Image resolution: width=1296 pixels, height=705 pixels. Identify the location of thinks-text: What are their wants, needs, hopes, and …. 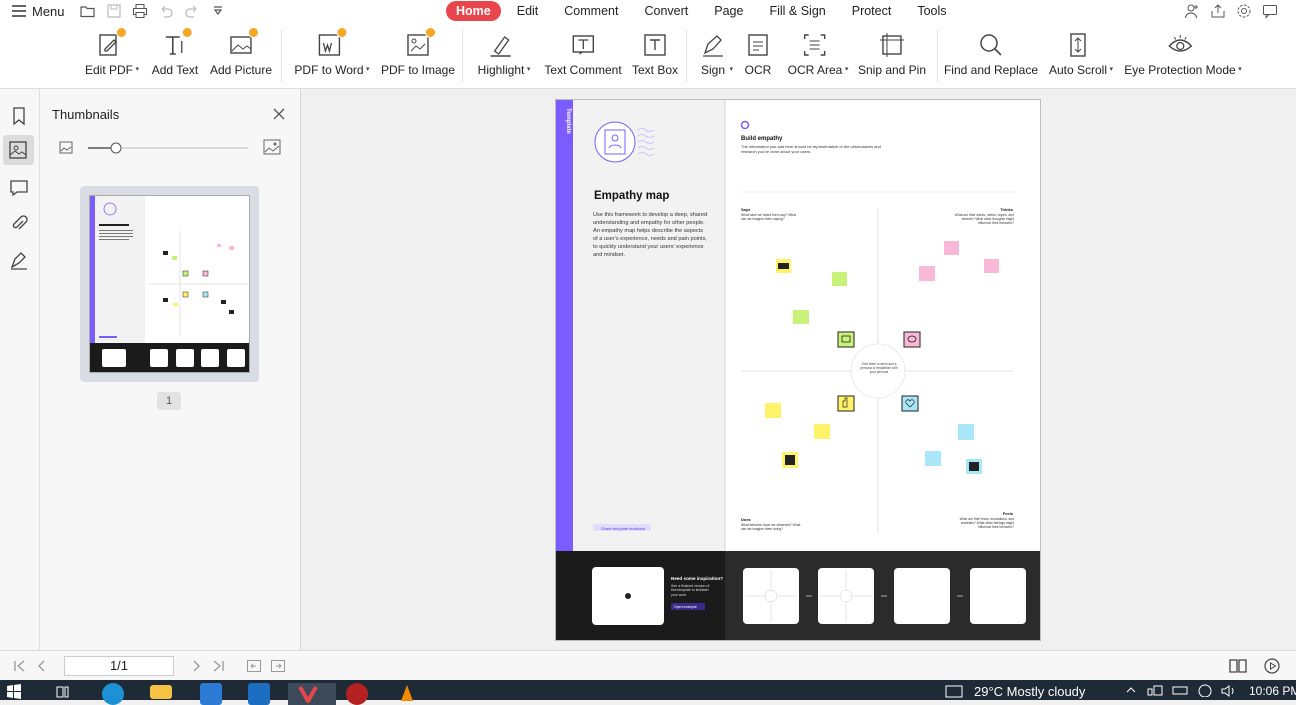
(984, 219).